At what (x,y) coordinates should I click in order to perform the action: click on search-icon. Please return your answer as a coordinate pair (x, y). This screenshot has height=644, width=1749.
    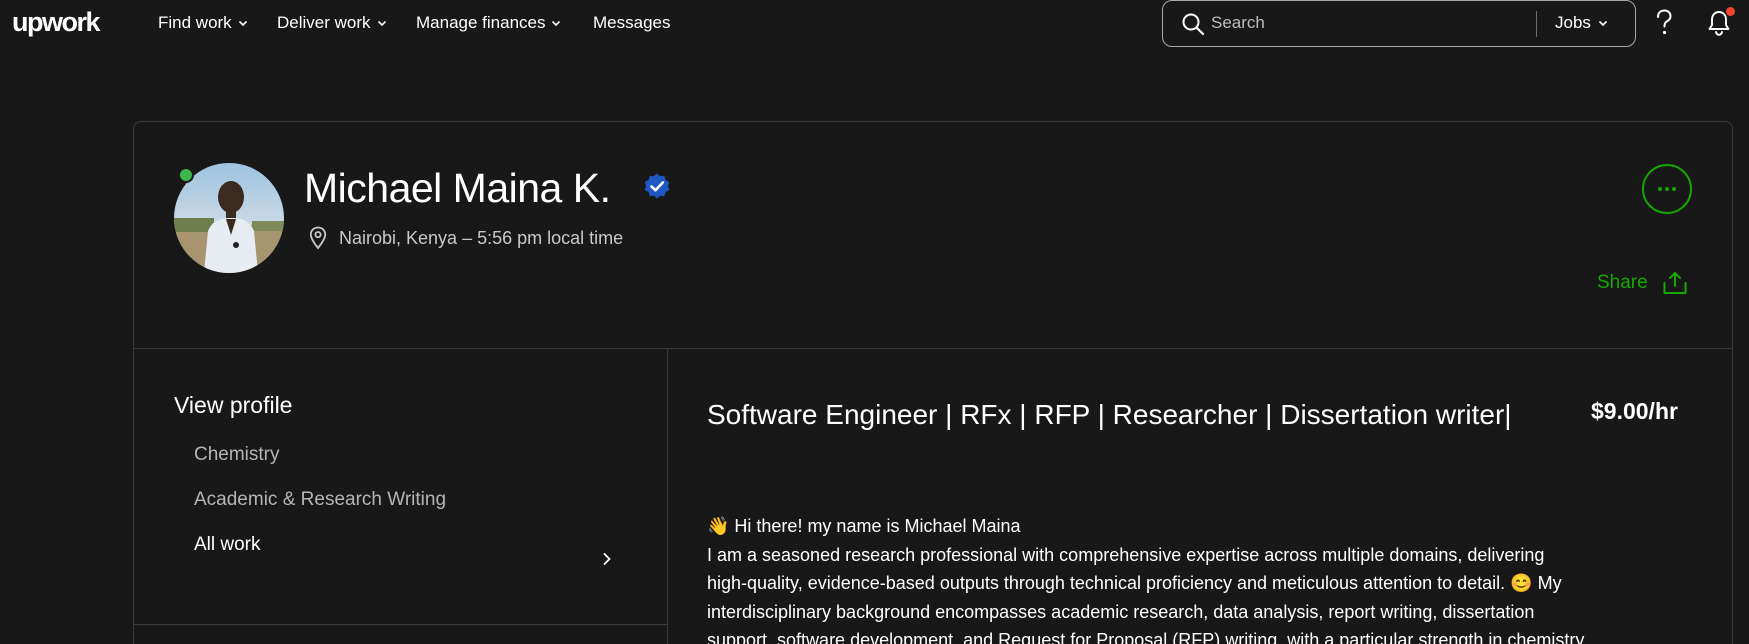
    Looking at the image, I should click on (1193, 24).